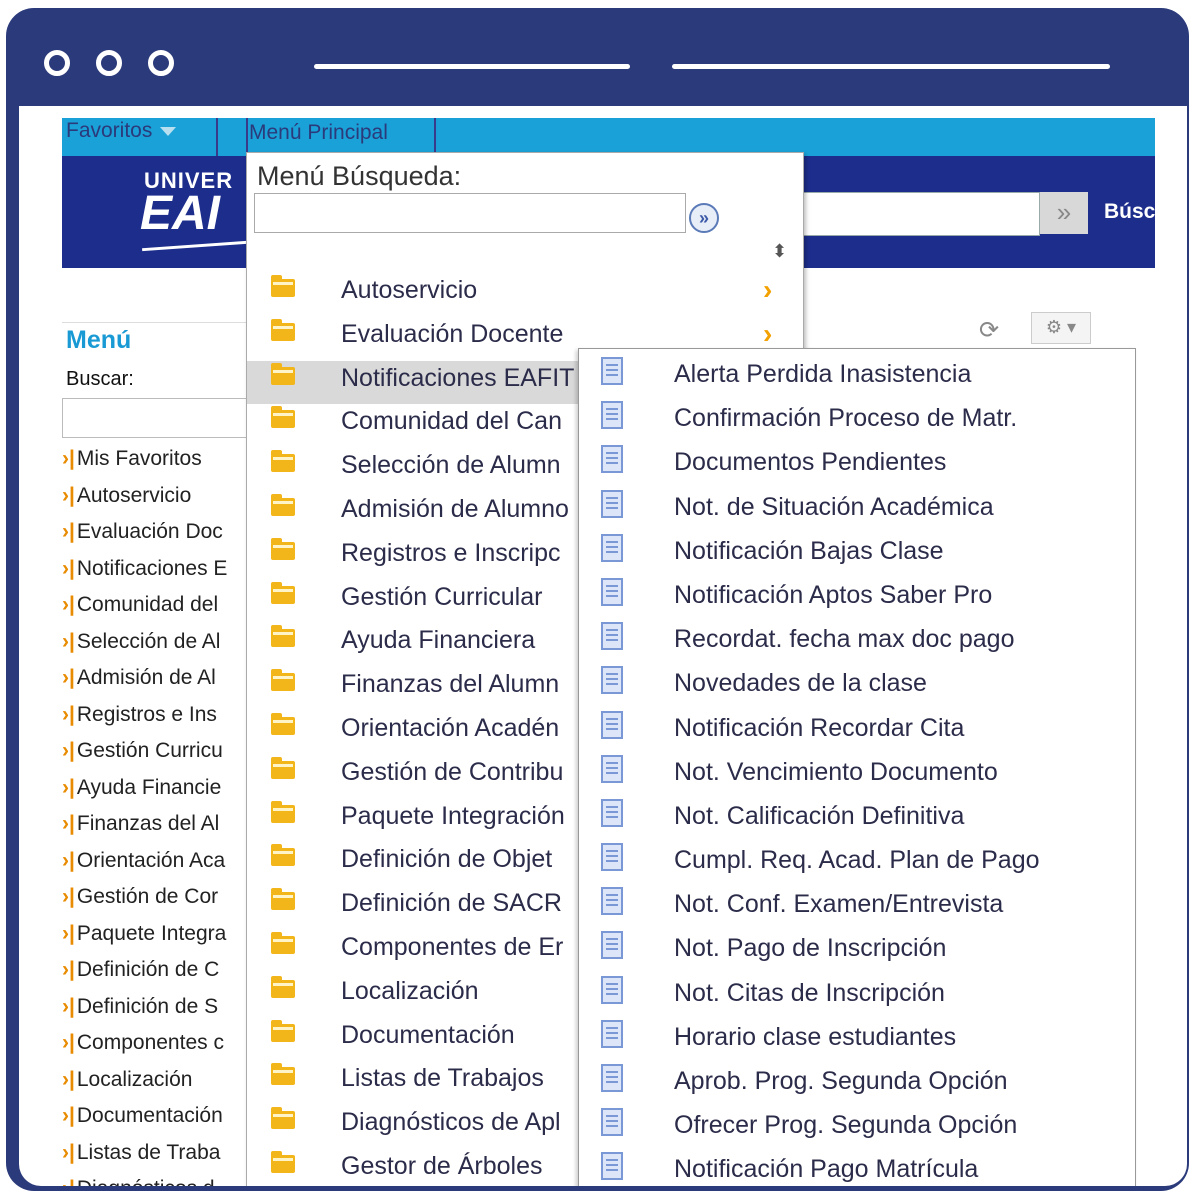  Describe the element at coordinates (1064, 213) in the screenshot. I see `header-search-button: »` at that location.